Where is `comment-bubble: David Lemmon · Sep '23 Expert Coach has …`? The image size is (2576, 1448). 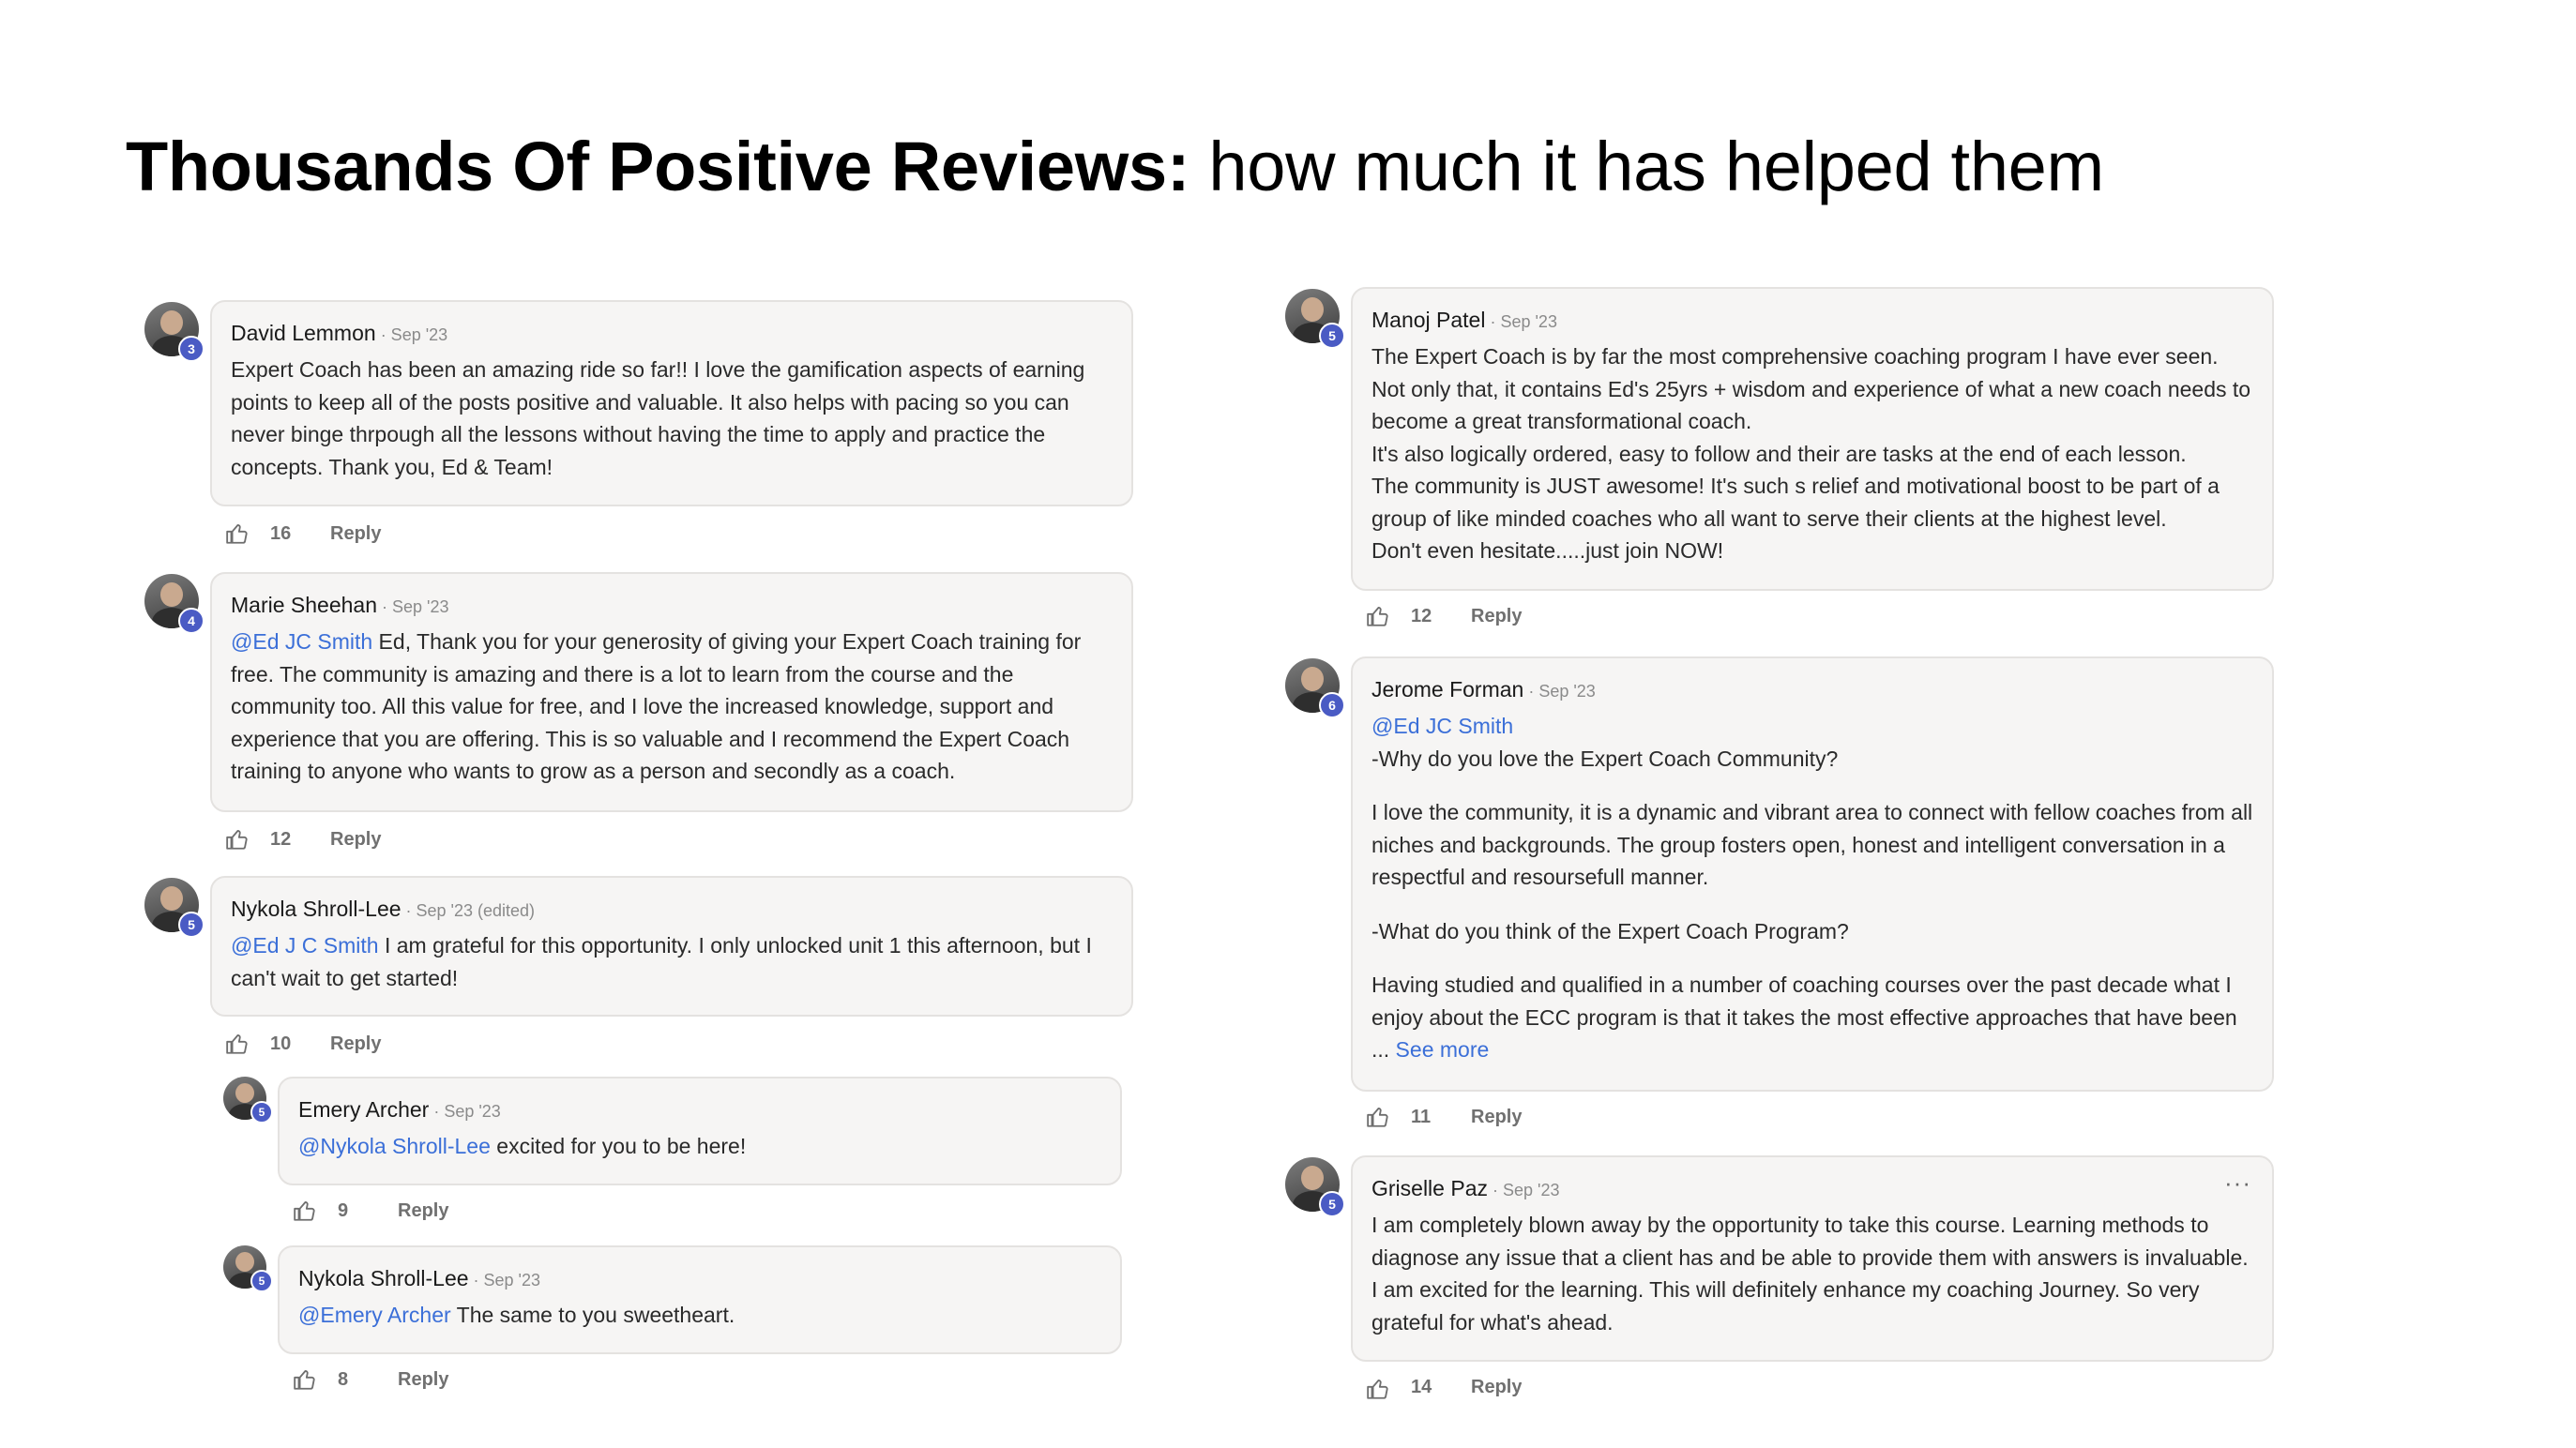 comment-bubble: David Lemmon · Sep '23 Expert Coach has … is located at coordinates (671, 403).